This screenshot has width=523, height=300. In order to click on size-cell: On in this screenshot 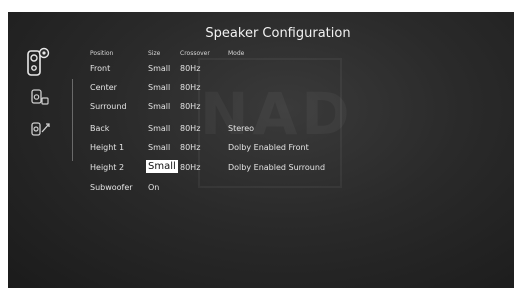, I will do `click(153, 187)`.